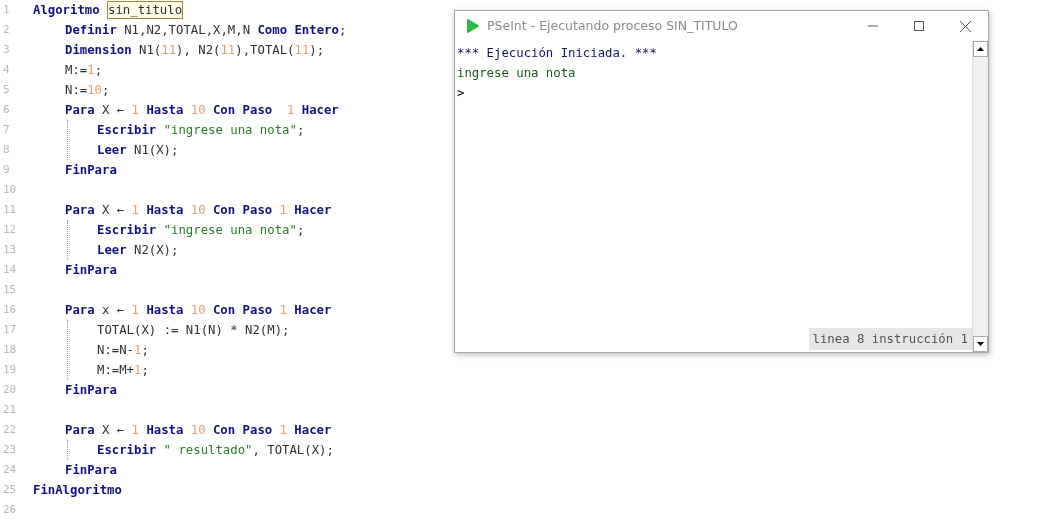  What do you see at coordinates (10, 469) in the screenshot?
I see `line-number: 24` at bounding box center [10, 469].